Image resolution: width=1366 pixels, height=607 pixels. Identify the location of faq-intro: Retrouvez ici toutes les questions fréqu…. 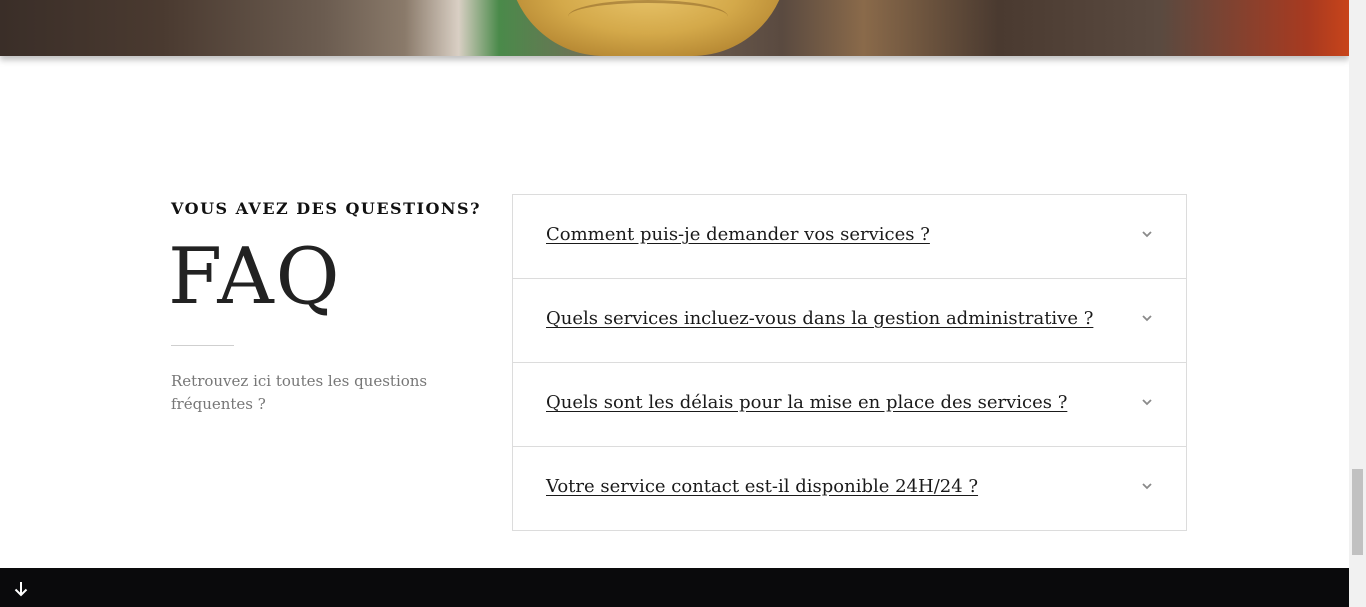
(299, 392).